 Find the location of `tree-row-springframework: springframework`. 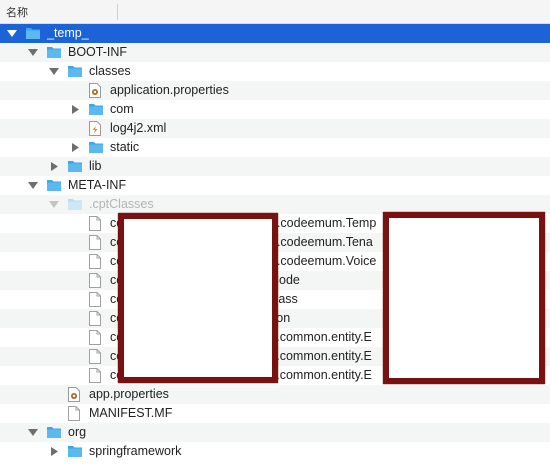

tree-row-springframework: springframework is located at coordinates (275, 451).